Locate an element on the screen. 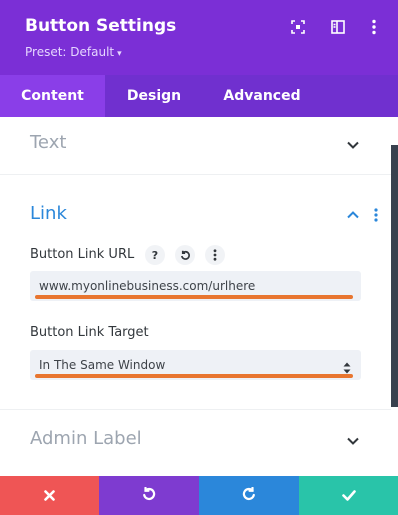 This screenshot has height=515, width=398. preset-selector: Preset: Default ▾ is located at coordinates (73, 52).